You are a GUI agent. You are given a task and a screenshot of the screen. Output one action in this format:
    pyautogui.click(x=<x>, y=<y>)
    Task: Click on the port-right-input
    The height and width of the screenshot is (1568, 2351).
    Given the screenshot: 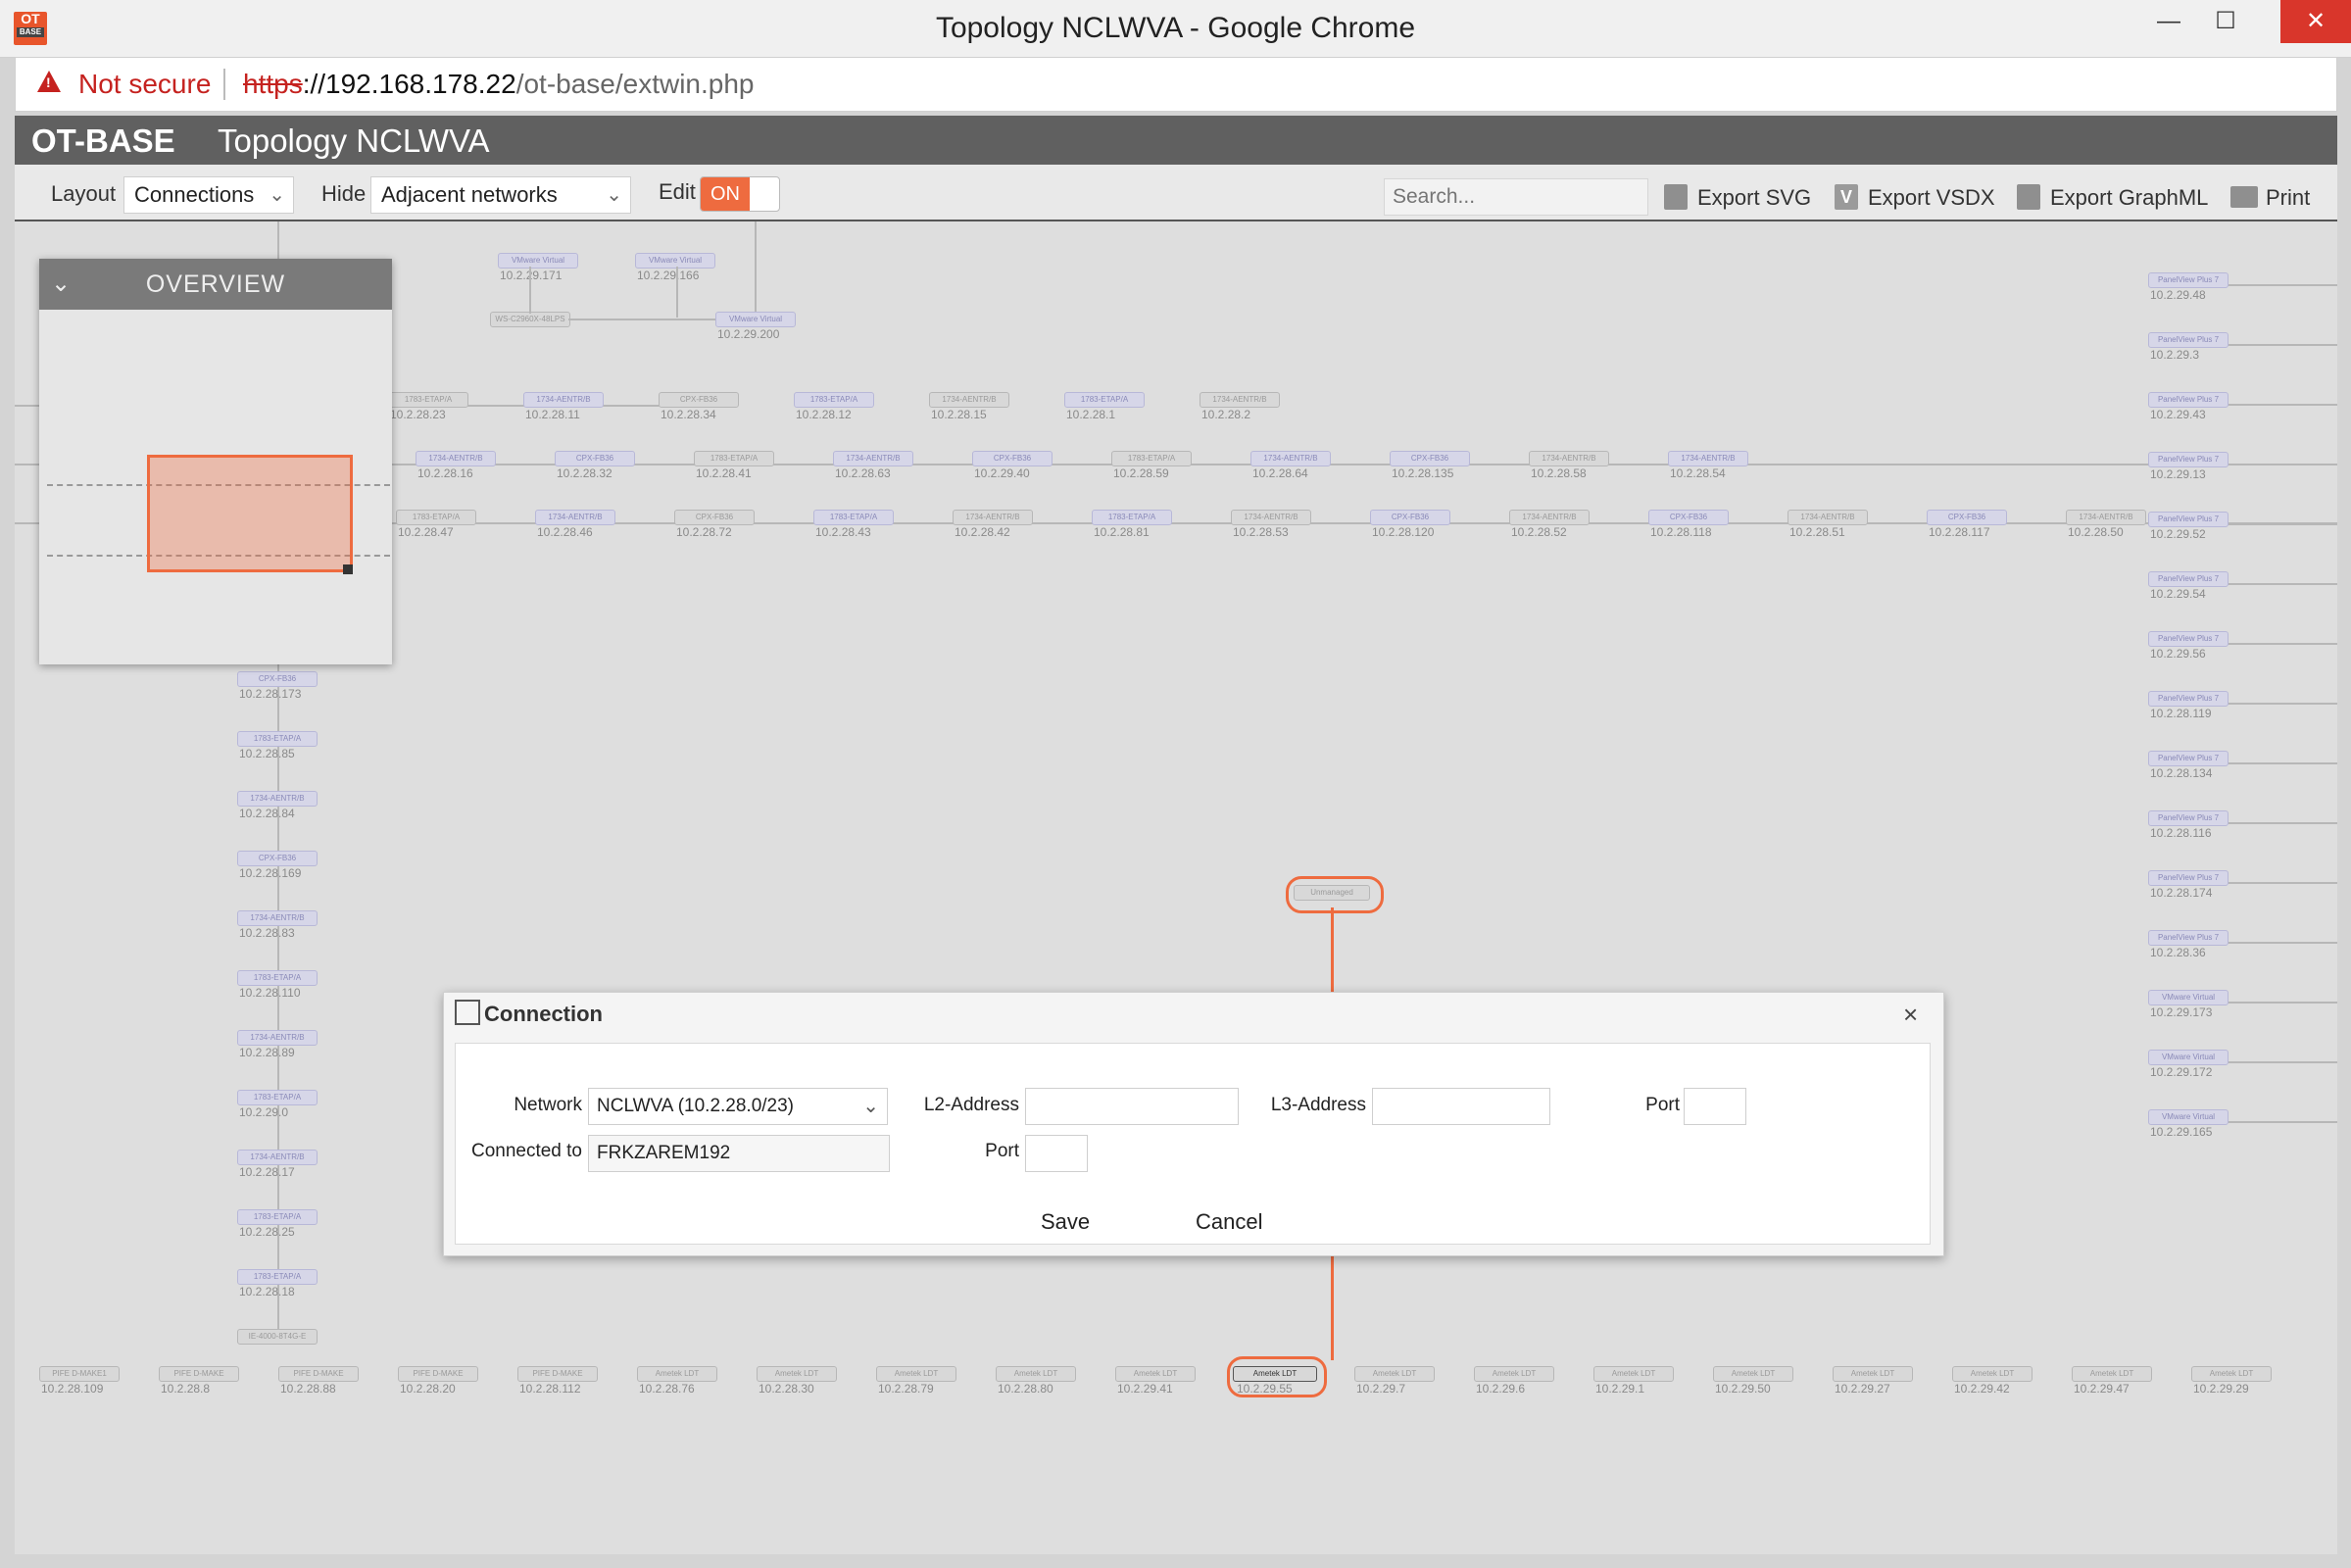 What is the action you would take?
    pyautogui.click(x=1715, y=1106)
    